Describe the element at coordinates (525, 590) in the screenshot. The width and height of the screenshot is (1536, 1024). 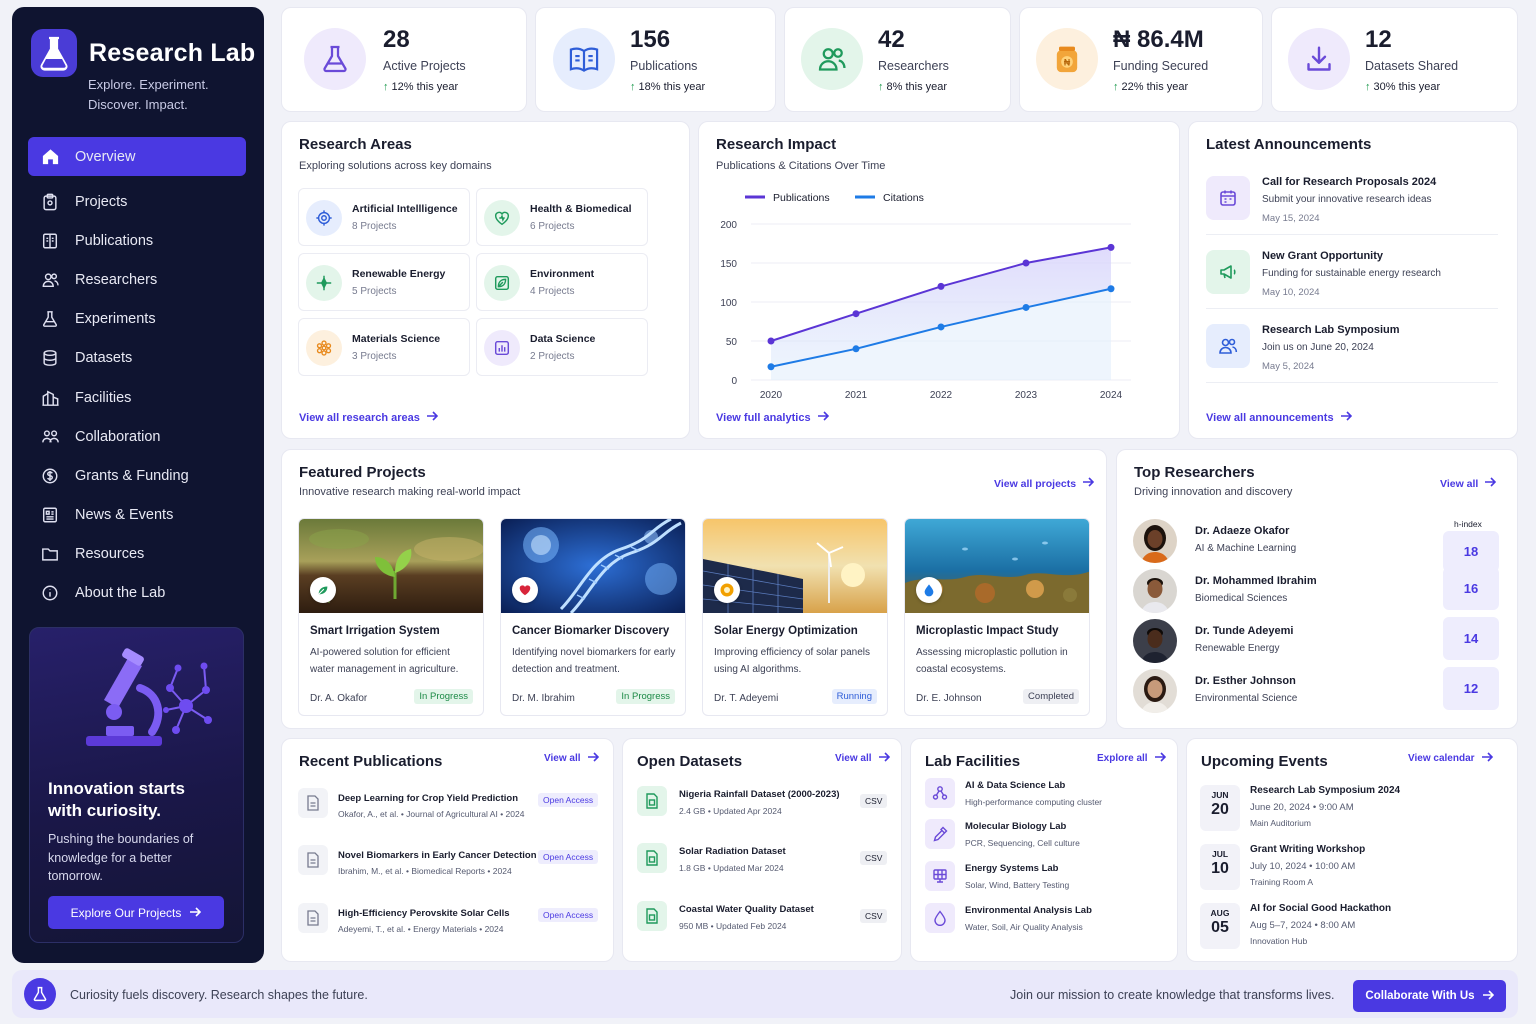
I see `heart-icon` at that location.